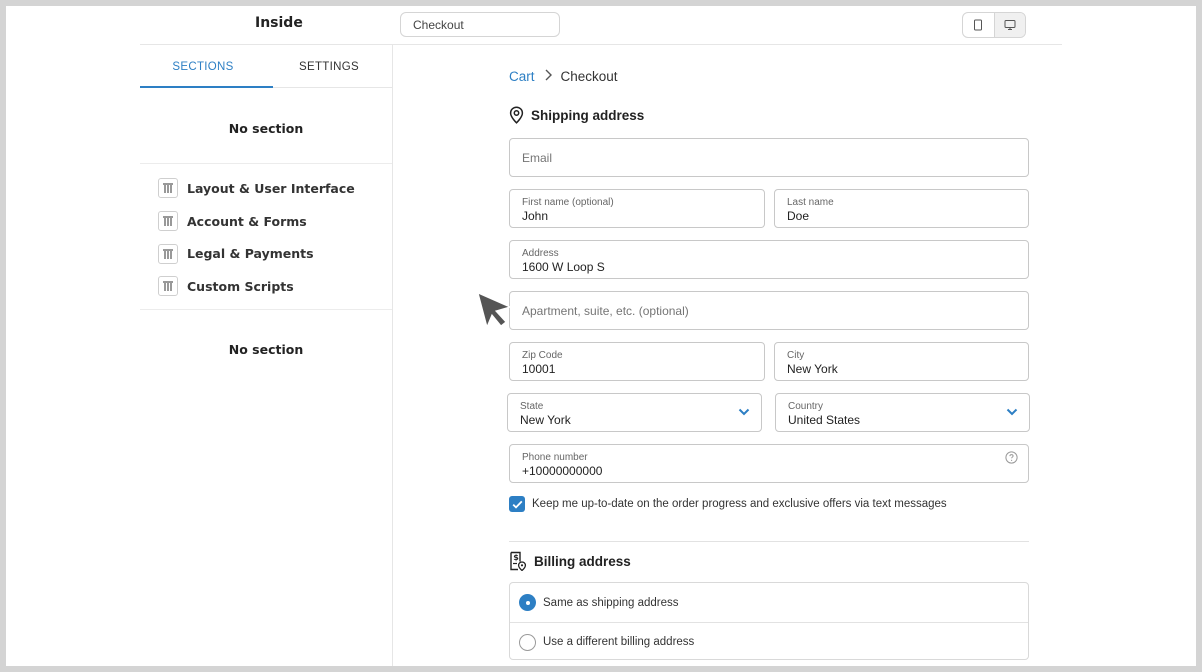 This screenshot has width=1202, height=672. I want to click on zip-code-label: Zip Code, so click(542, 355).